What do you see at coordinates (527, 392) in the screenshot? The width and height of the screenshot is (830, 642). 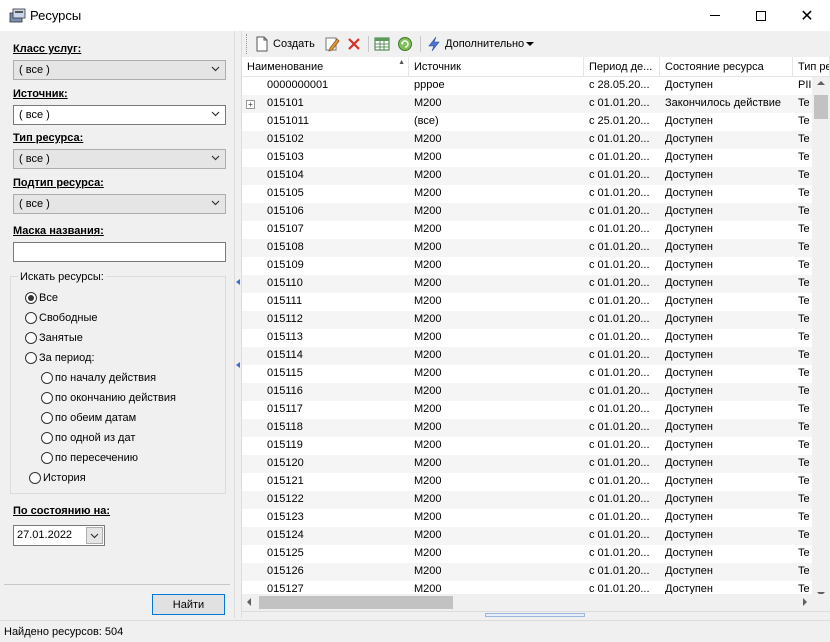 I see `table-row: 015116 M200 с 01.01.20... Доступен Te` at bounding box center [527, 392].